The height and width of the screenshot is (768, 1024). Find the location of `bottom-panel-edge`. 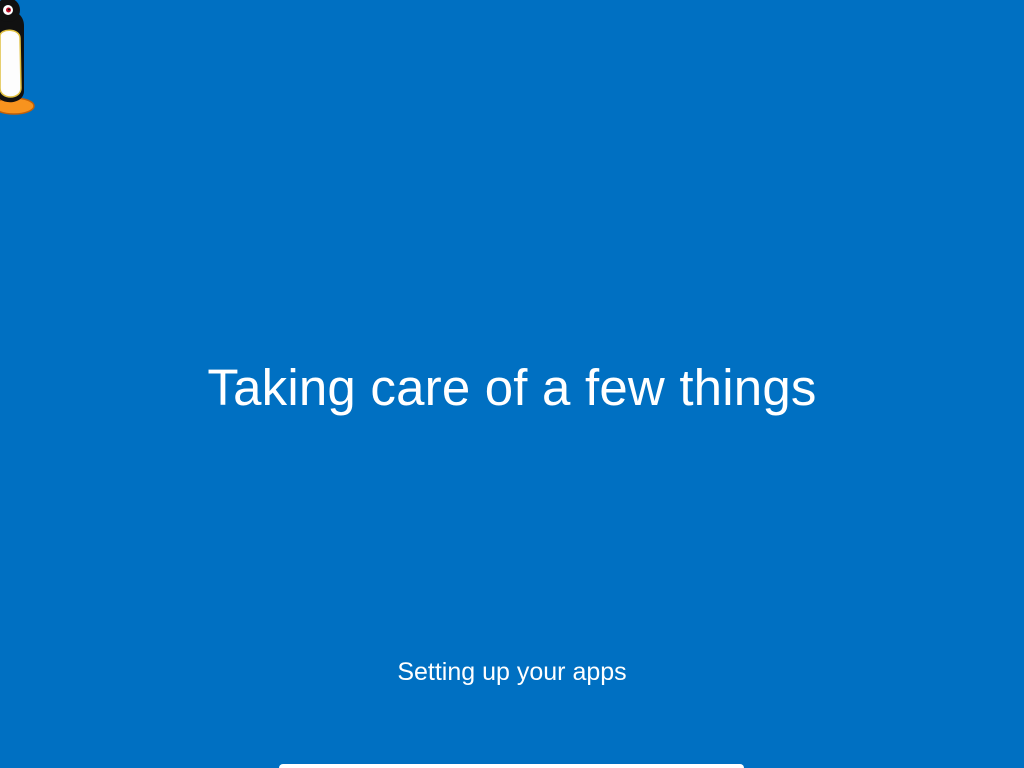

bottom-panel-edge is located at coordinates (511, 766).